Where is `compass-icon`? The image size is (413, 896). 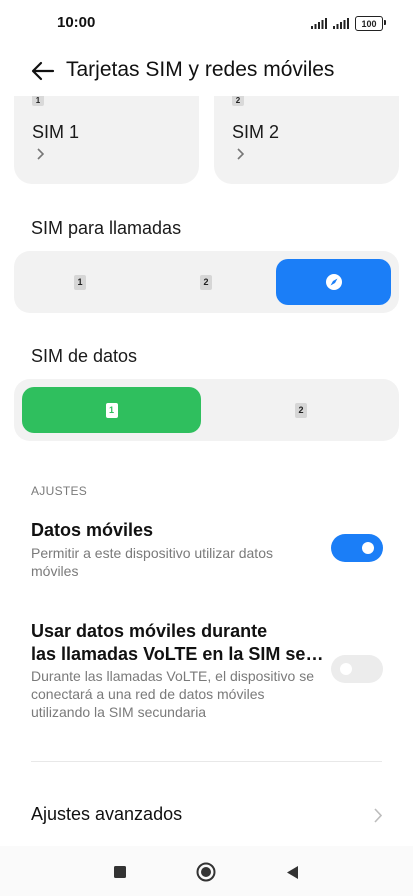 compass-icon is located at coordinates (333, 282).